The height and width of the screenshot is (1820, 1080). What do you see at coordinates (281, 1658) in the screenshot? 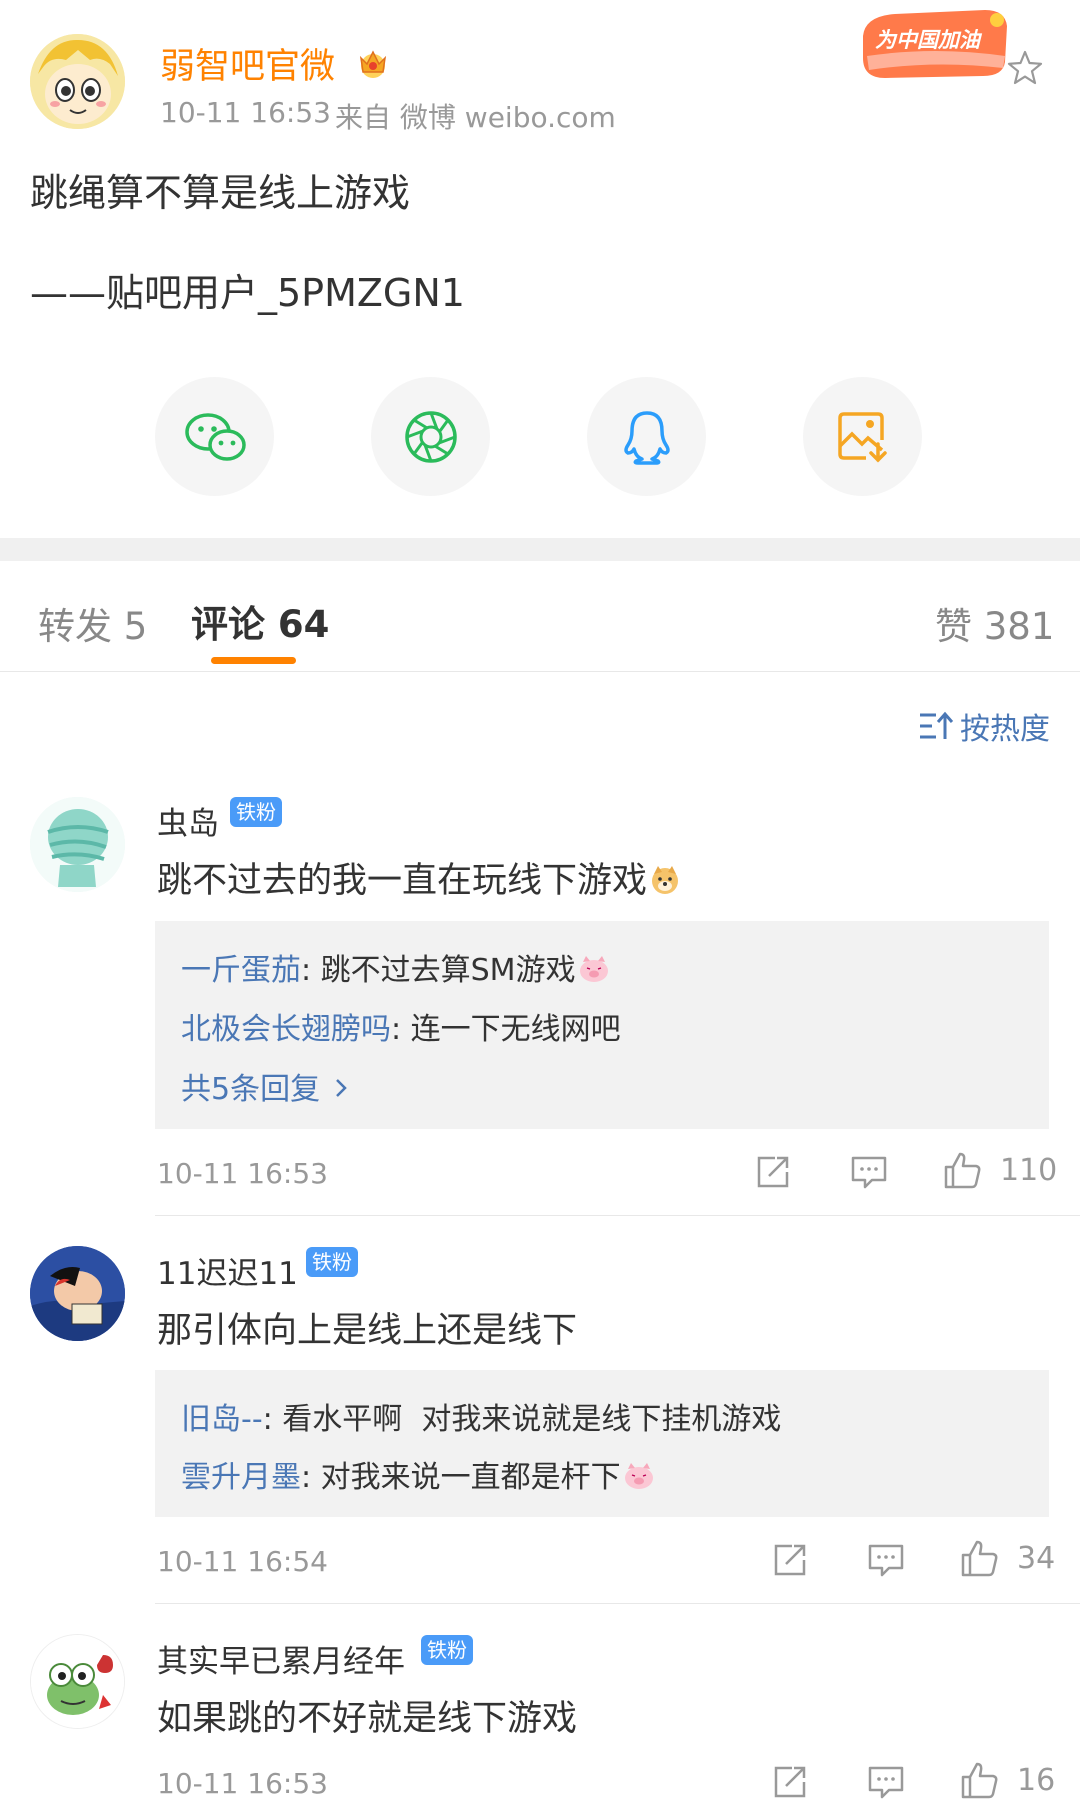
I see `commenter-name: 其实早已累月经年` at bounding box center [281, 1658].